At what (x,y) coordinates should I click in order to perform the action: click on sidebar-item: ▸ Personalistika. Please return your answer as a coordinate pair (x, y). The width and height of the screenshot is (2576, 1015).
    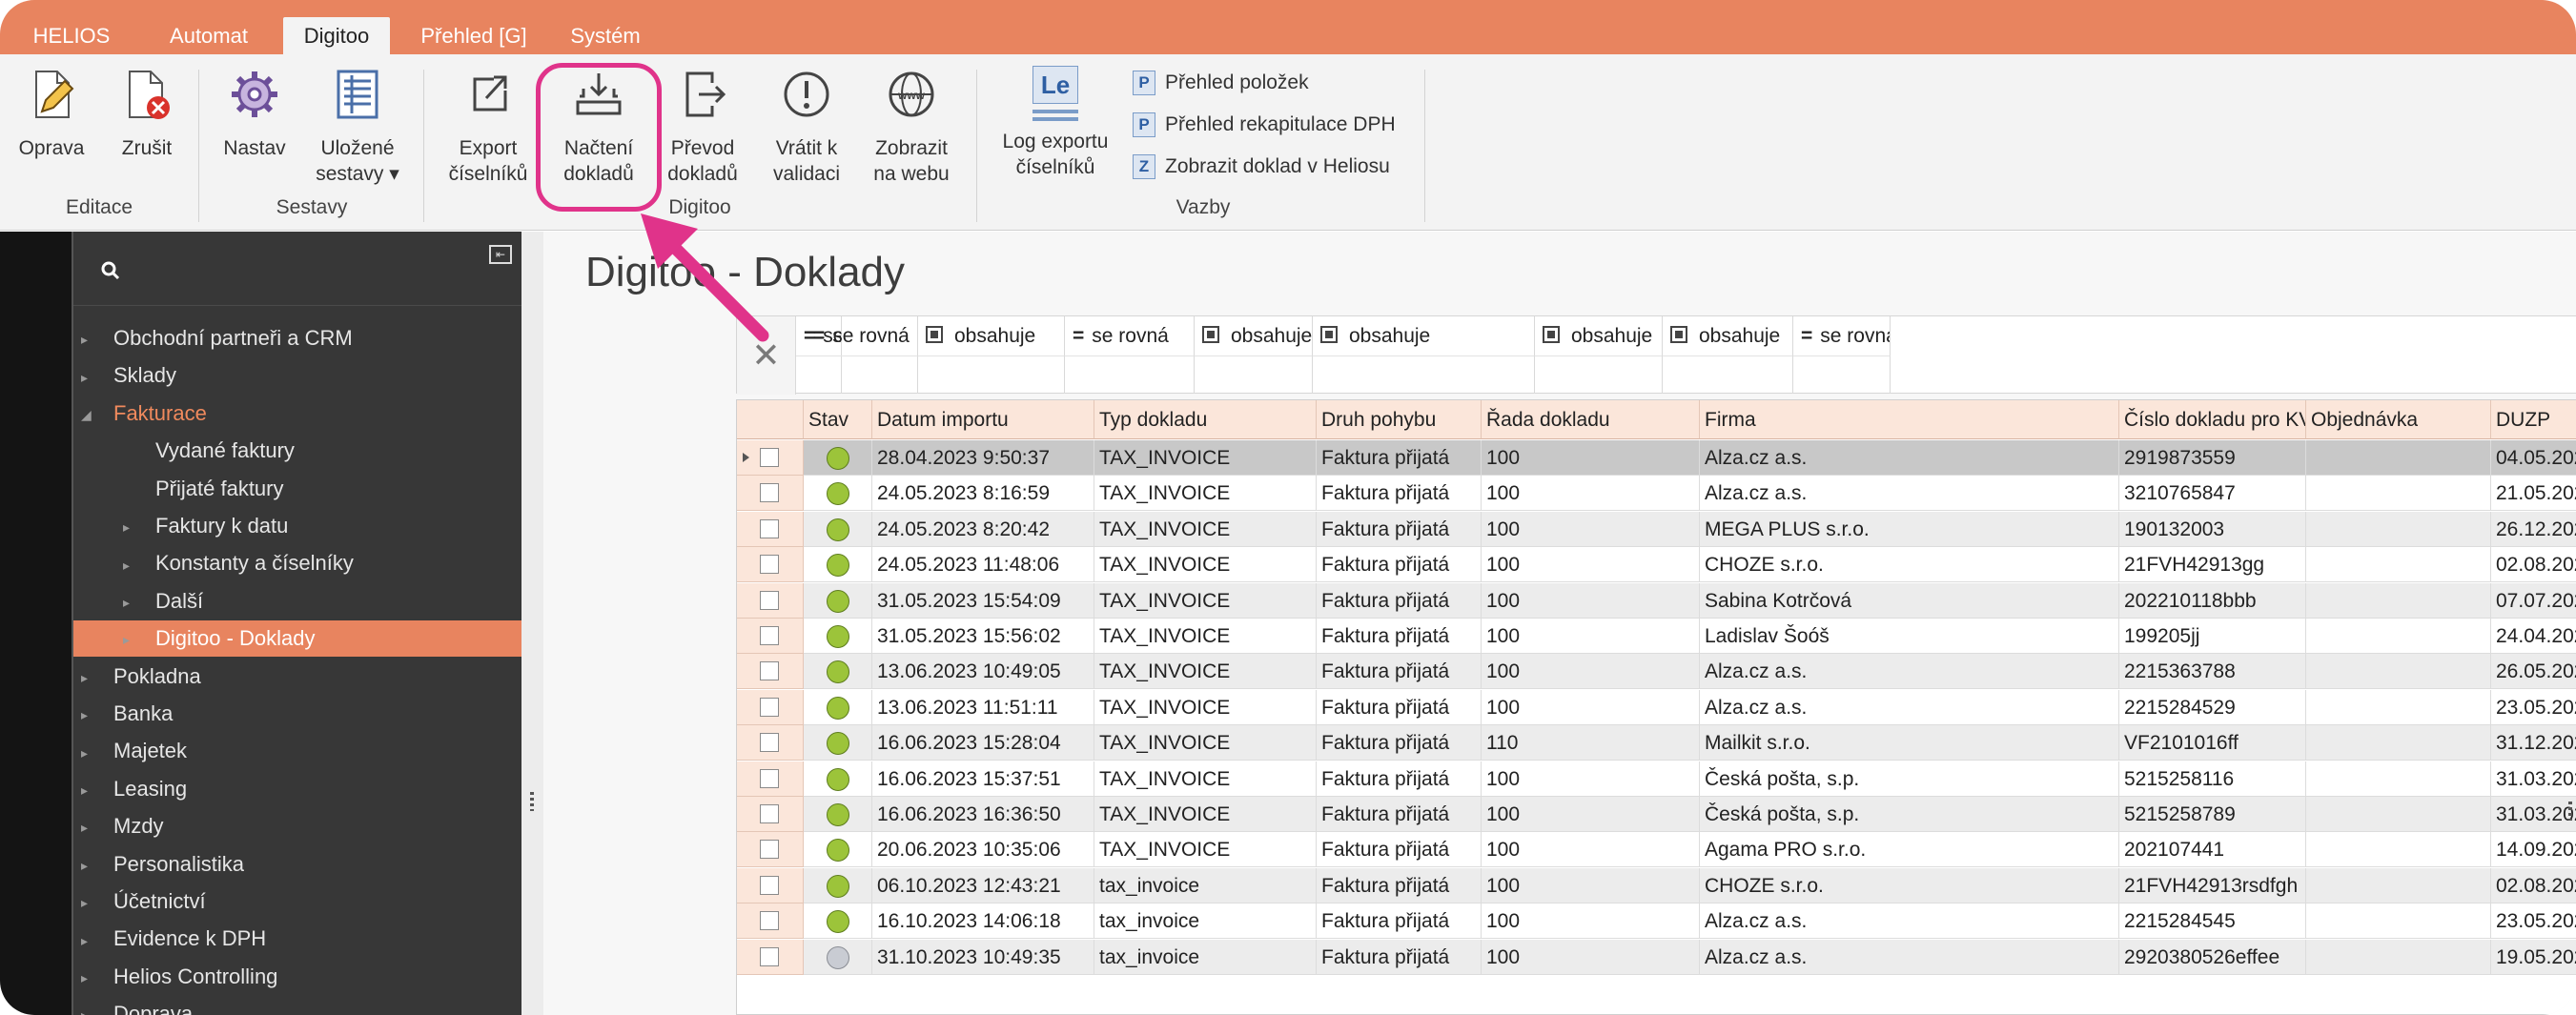
    Looking at the image, I should click on (162, 864).